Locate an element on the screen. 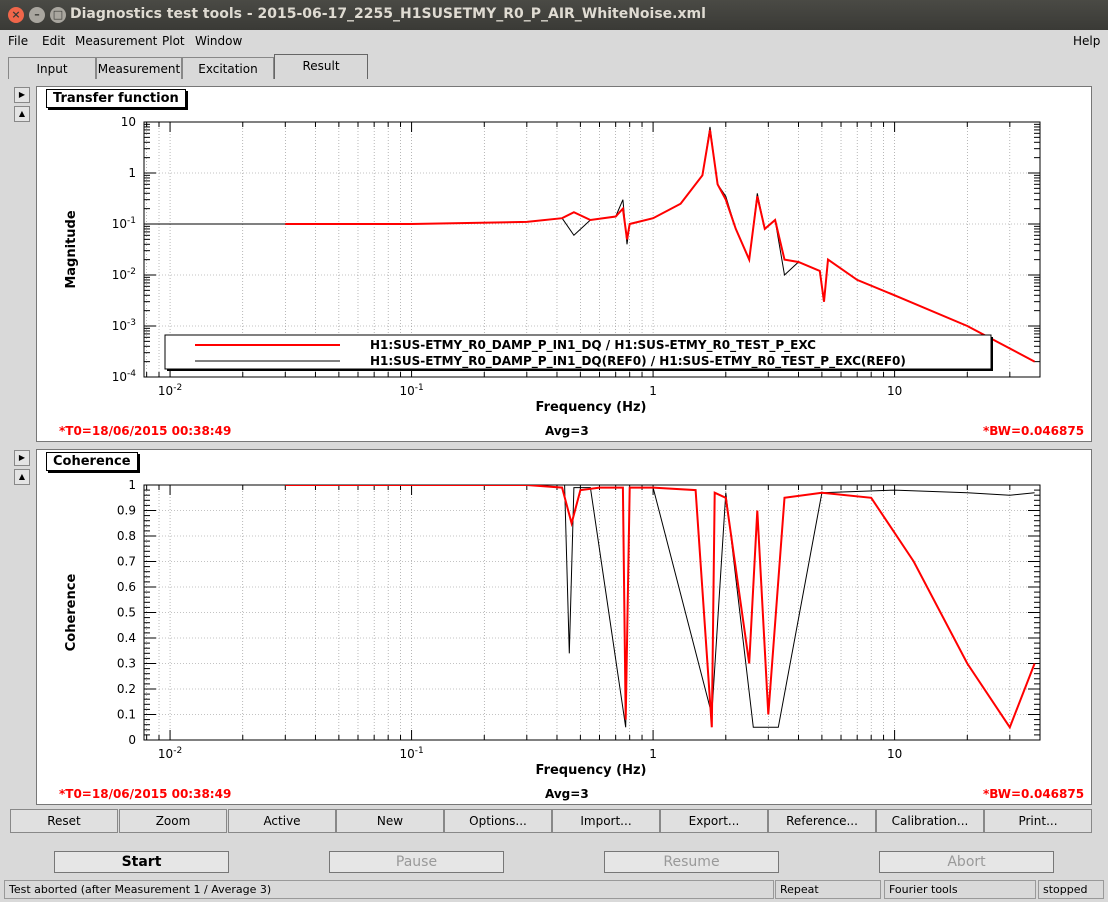  zoom-button: Zoom is located at coordinates (173, 821).